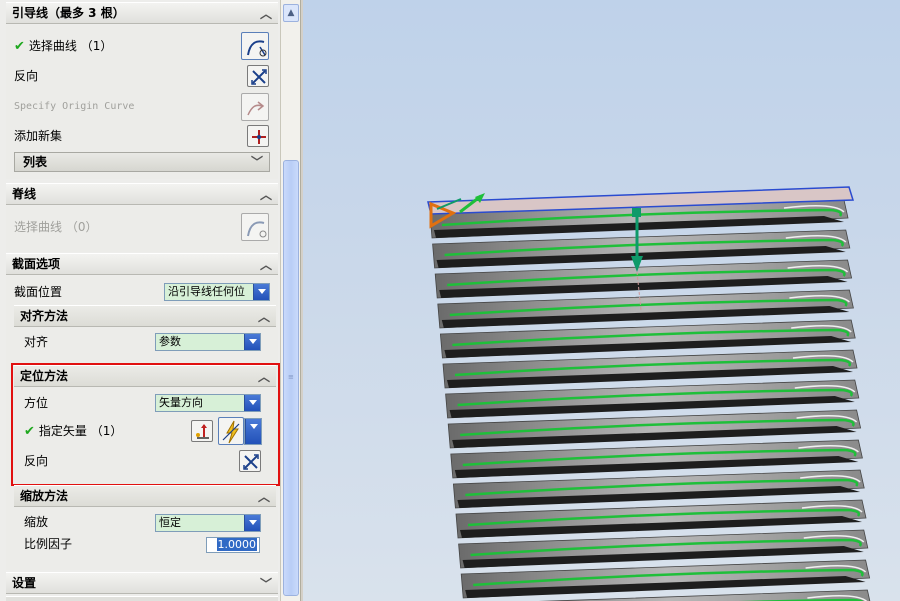 This screenshot has width=900, height=601. I want to click on alignment-label: 对齐, so click(36, 342).